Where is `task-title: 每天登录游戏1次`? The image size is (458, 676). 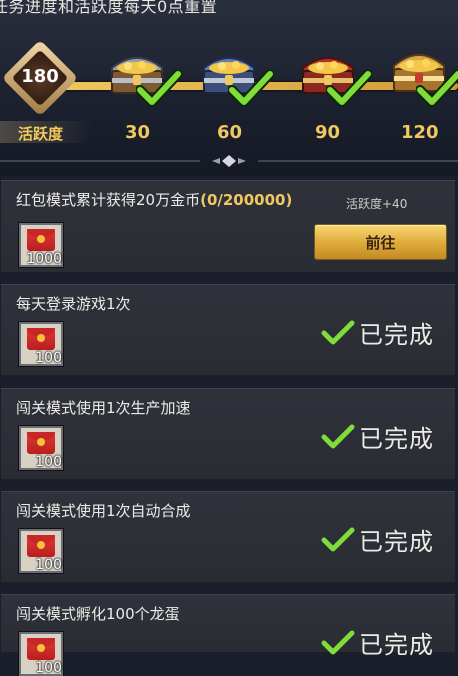
task-title: 每天登录游戏1次 is located at coordinates (73, 304).